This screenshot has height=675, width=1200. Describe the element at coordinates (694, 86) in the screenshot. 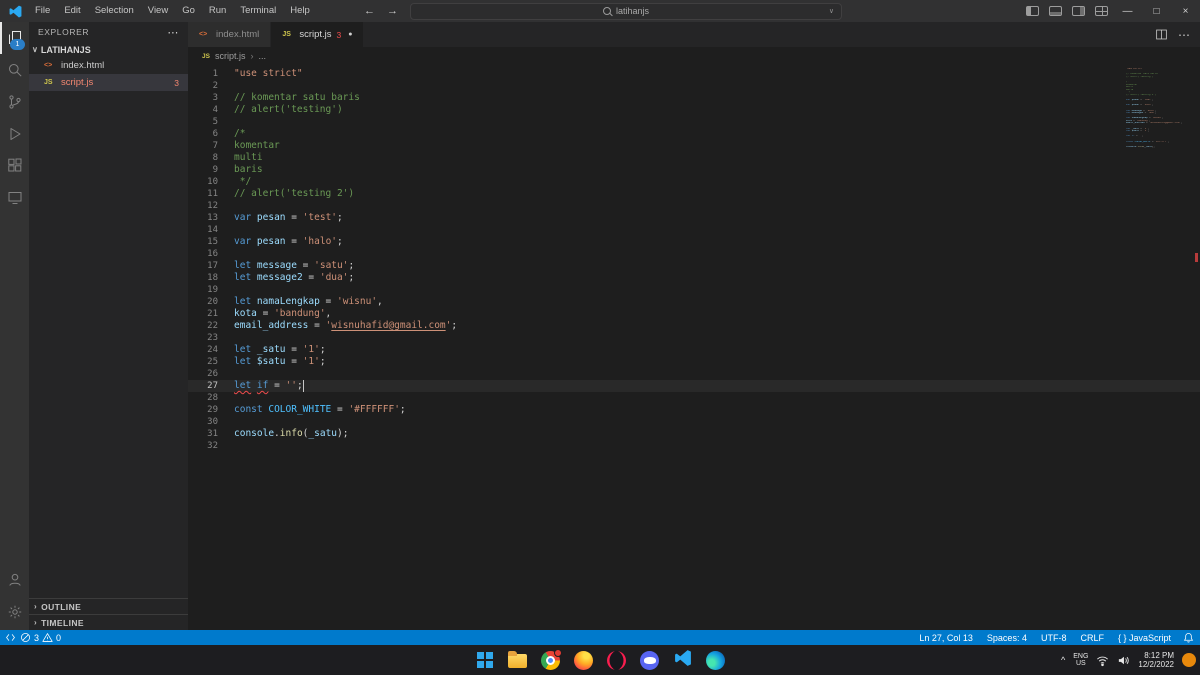

I see `code-line: 2` at that location.